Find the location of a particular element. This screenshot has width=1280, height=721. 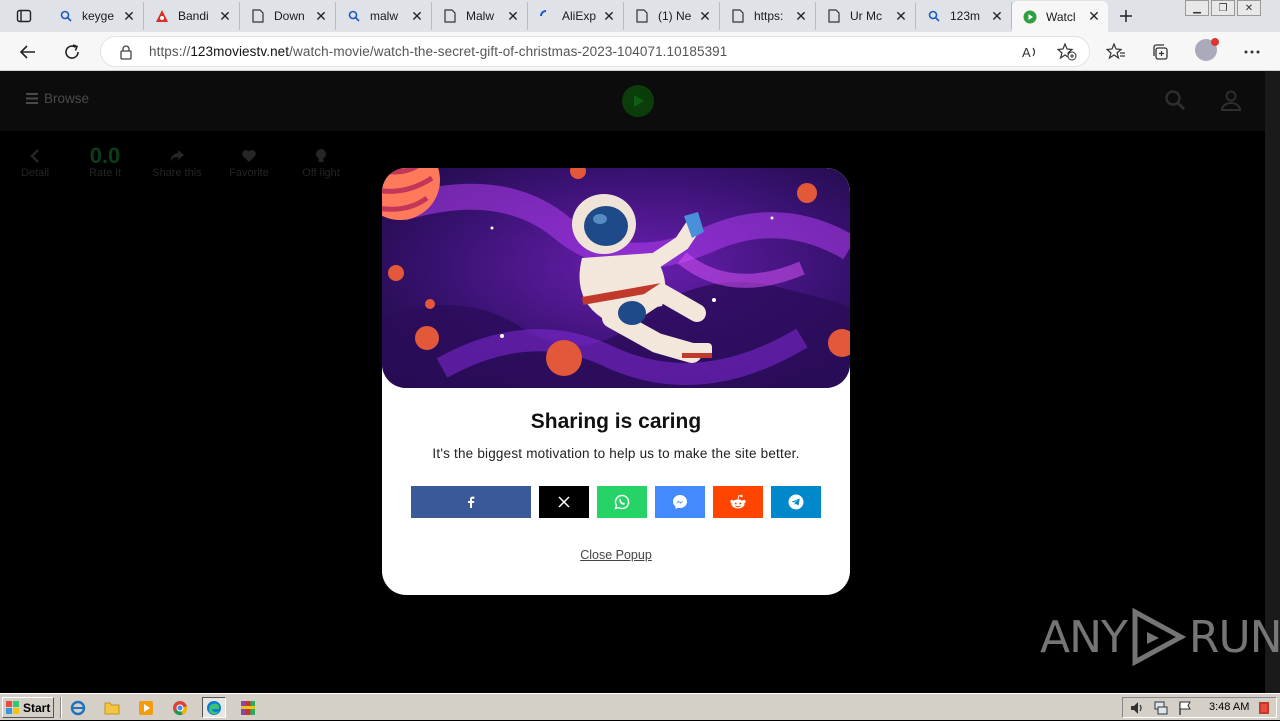

settings-menu-button is located at coordinates (1252, 52).